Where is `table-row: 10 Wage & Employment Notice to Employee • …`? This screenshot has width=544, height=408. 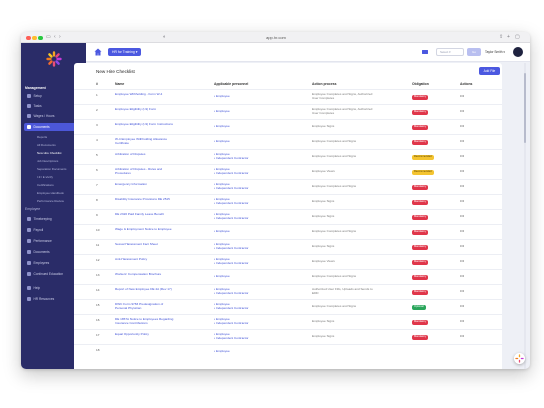
table-row: 10 Wage & Employment Notice to Employee • … is located at coordinates (288, 231).